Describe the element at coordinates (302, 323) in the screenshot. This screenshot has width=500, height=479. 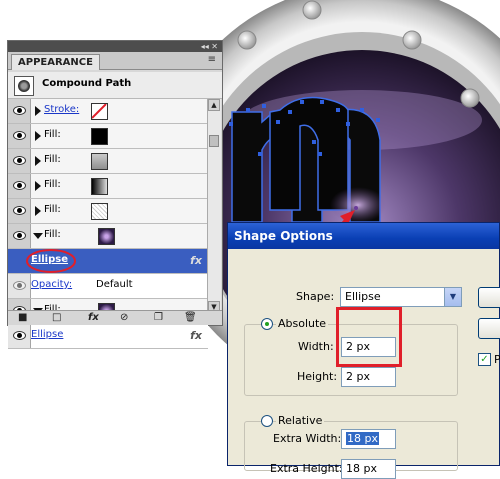
I see `absolute-label: Absolute` at that location.